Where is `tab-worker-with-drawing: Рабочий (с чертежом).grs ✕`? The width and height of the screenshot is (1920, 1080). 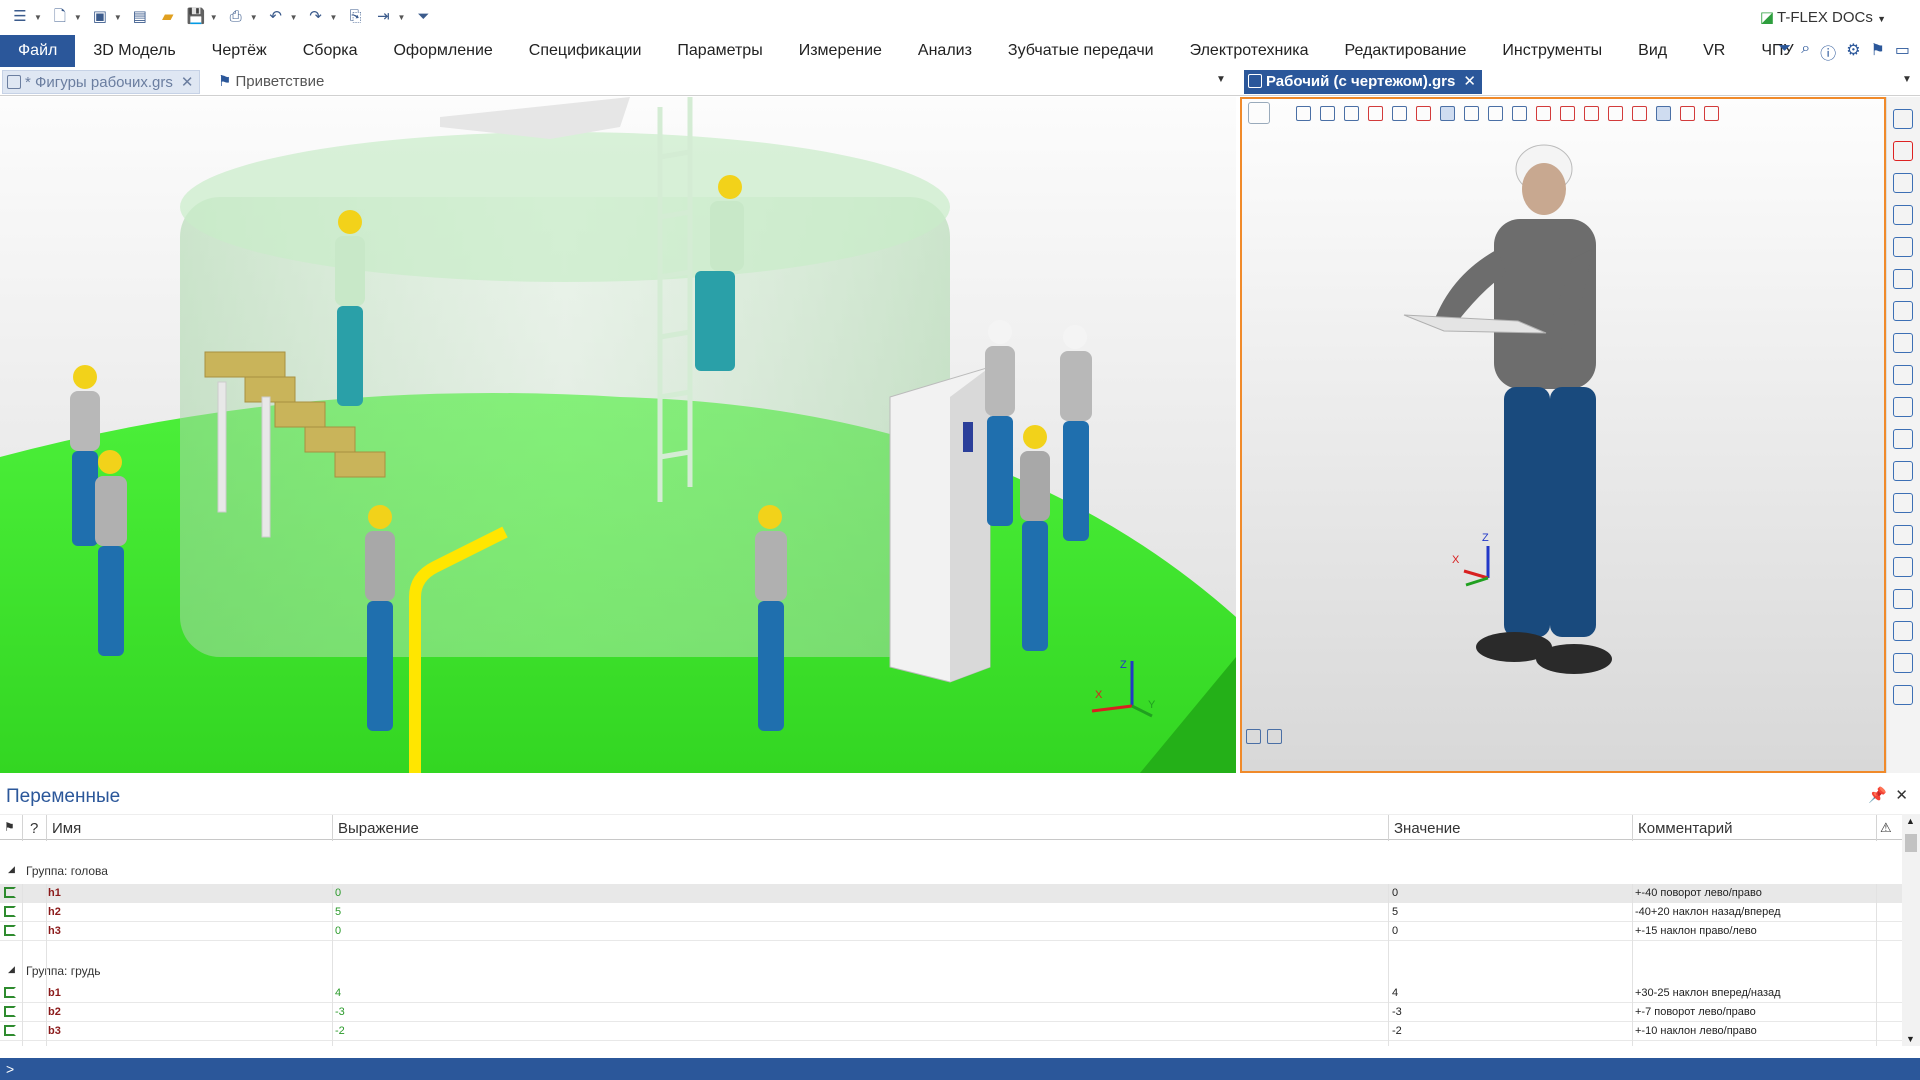 tab-worker-with-drawing: Рабочий (с чертежом).grs ✕ is located at coordinates (1363, 82).